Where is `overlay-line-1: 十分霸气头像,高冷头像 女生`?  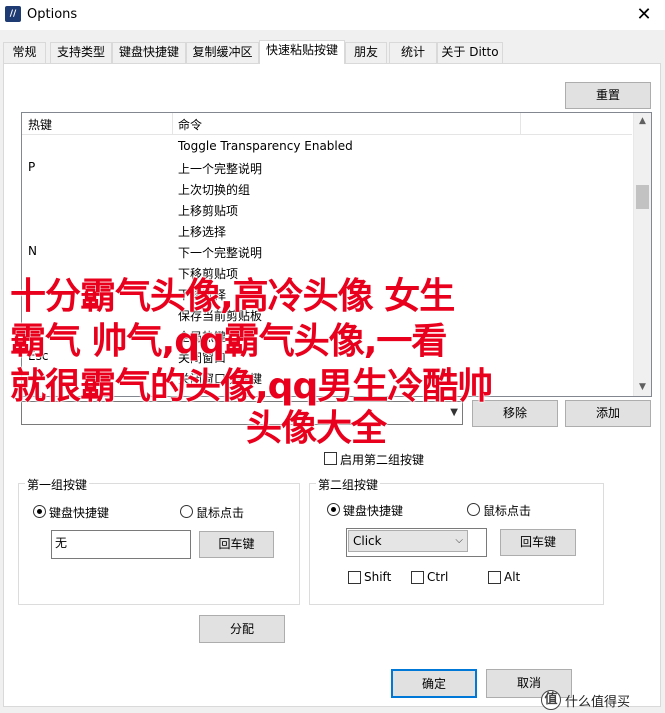
overlay-line-1: 十分霸气头像,高冷头像 女生 is located at coordinates (232, 296).